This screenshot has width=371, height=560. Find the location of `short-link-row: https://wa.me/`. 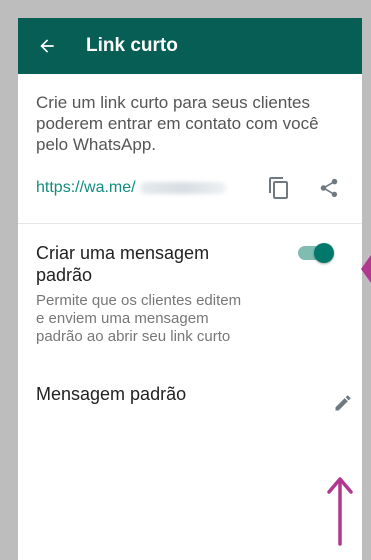

short-link-row: https://wa.me/ is located at coordinates (190, 188).